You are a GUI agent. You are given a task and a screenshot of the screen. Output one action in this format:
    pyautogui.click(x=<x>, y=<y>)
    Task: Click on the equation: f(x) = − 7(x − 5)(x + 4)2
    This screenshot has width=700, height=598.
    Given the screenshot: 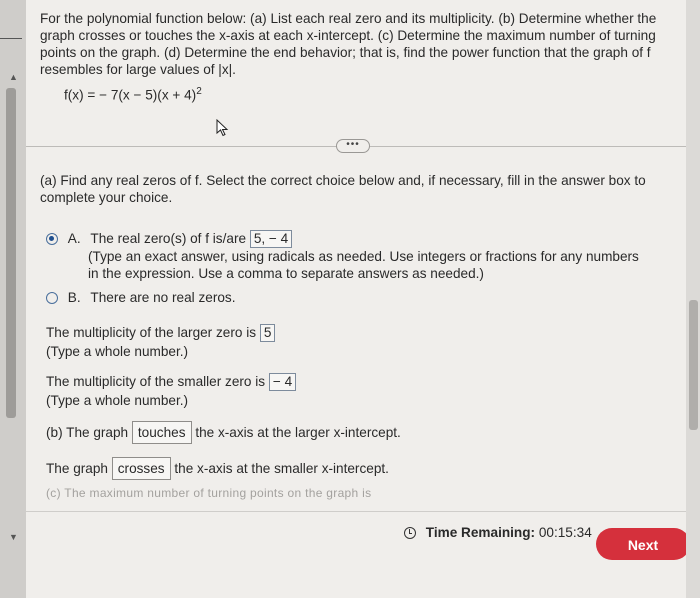 What is the action you would take?
    pyautogui.click(x=133, y=94)
    